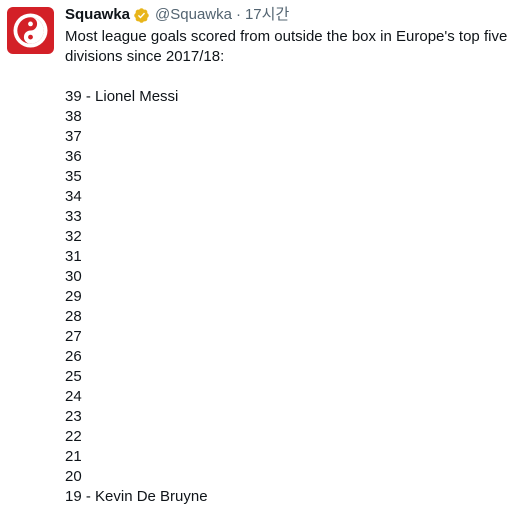 The width and height of the screenshot is (529, 514). What do you see at coordinates (73, 456) in the screenshot?
I see `list-item: 21` at bounding box center [73, 456].